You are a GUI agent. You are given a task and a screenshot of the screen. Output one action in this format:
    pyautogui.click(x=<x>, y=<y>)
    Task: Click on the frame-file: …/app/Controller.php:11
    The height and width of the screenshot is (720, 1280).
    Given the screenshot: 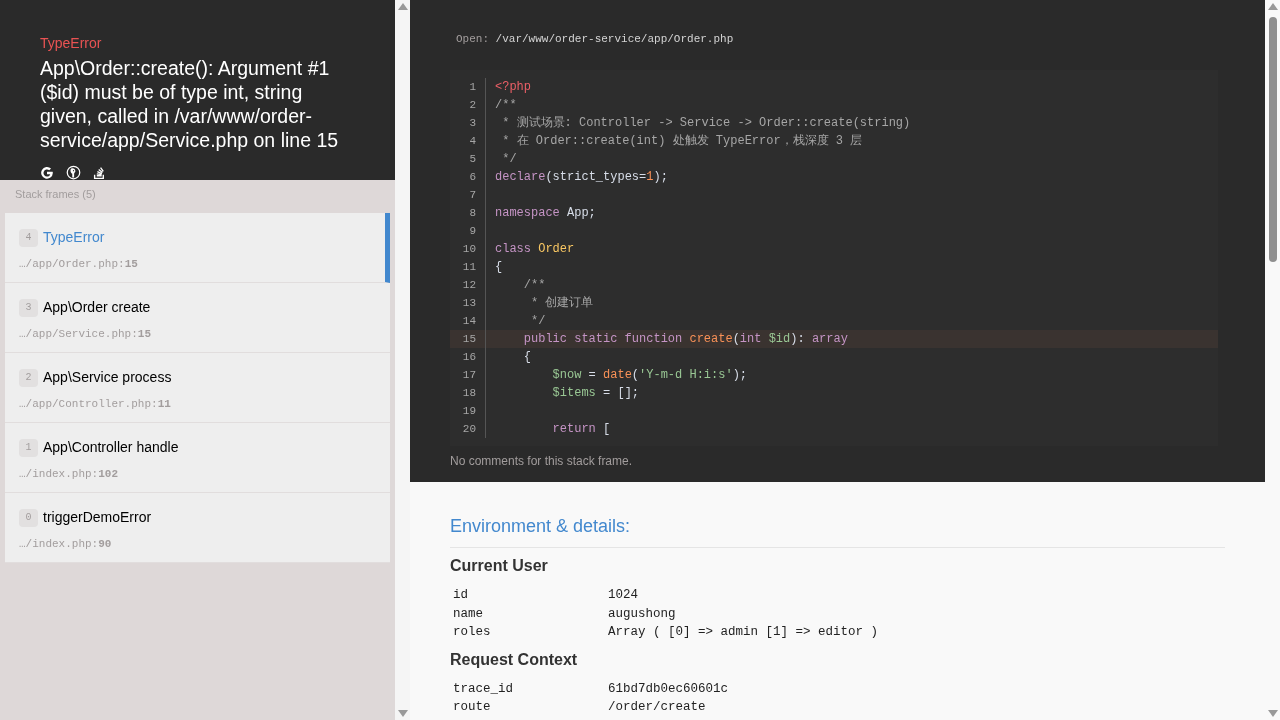 What is the action you would take?
    pyautogui.click(x=95, y=404)
    